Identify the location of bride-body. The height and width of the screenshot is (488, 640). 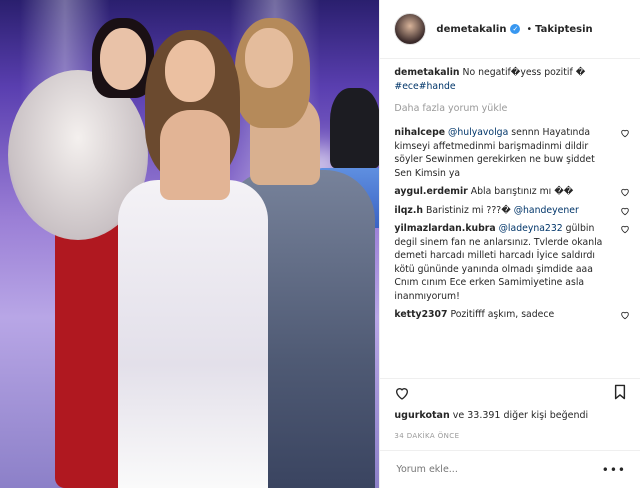
(195, 155).